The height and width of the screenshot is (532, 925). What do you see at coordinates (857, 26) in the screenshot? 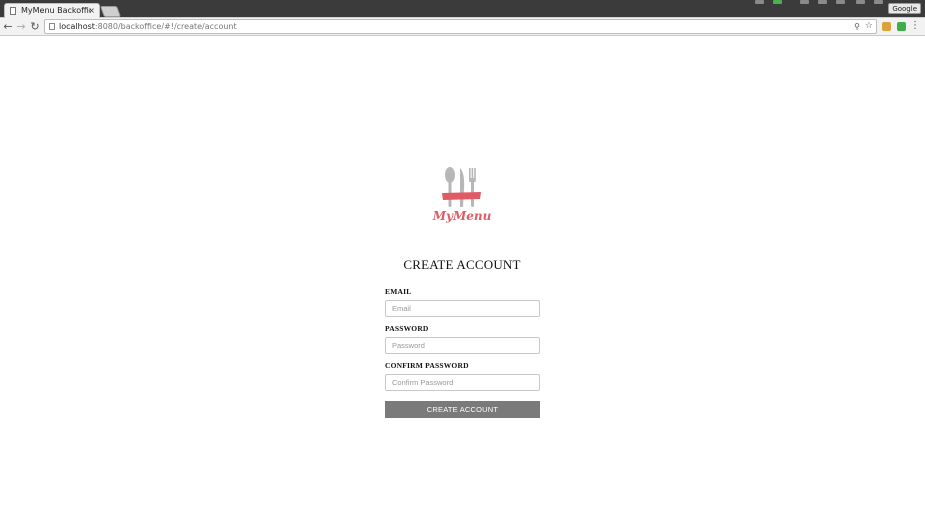
I see `key-icon: ⚲` at bounding box center [857, 26].